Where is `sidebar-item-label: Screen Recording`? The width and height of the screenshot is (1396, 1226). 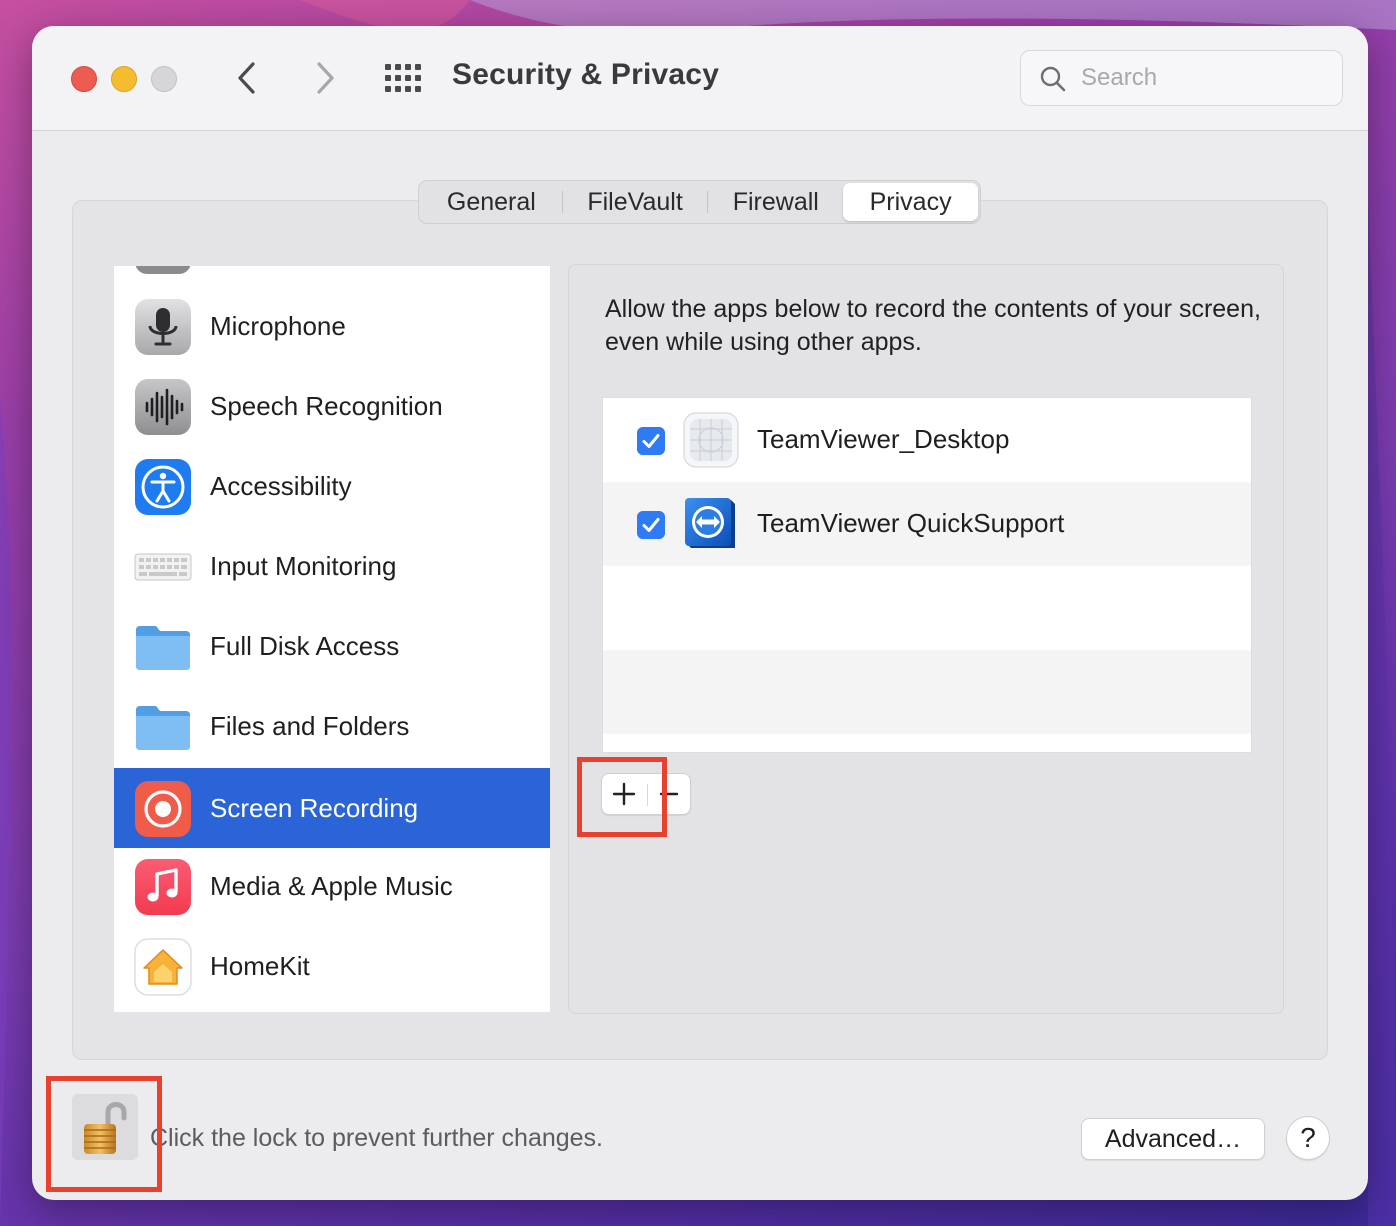
sidebar-item-label: Screen Recording is located at coordinates (314, 807).